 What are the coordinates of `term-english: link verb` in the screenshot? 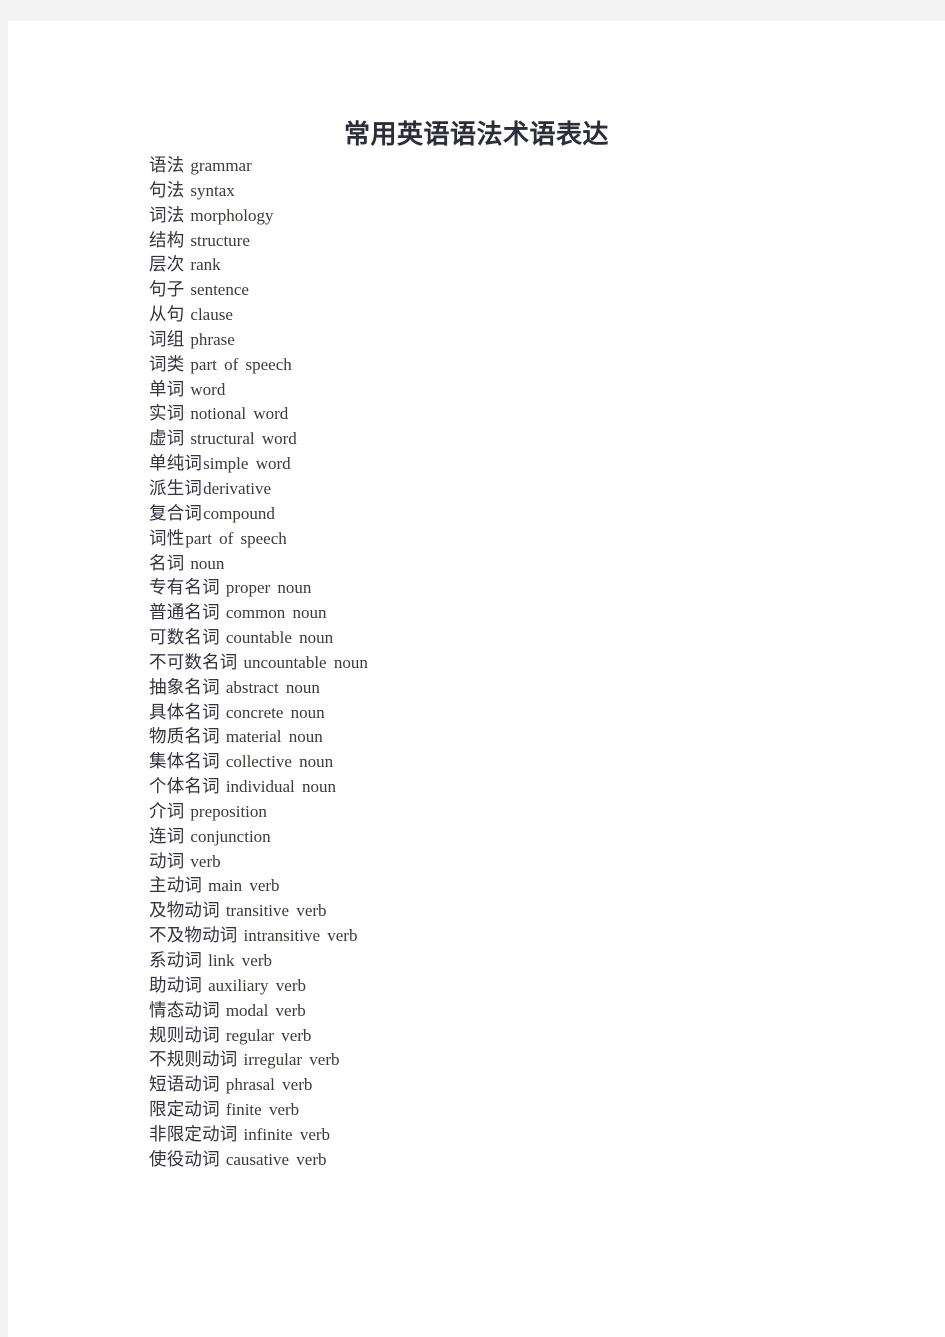 It's located at (240, 960).